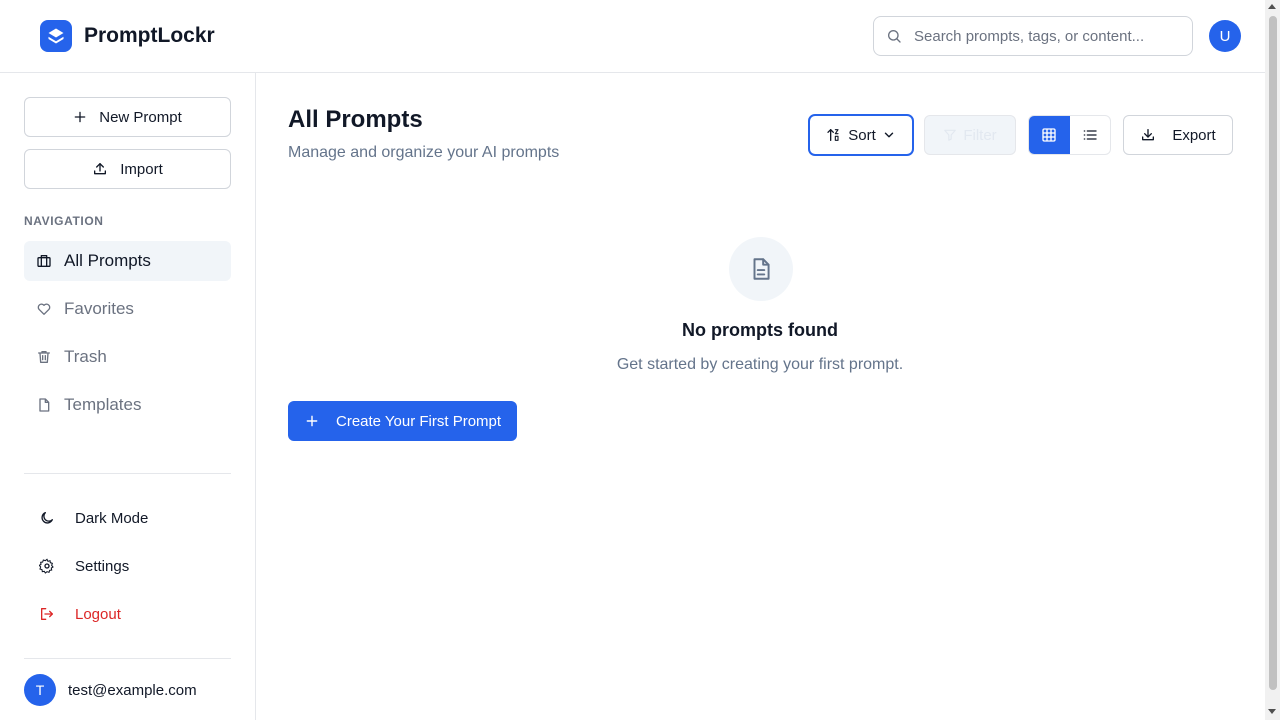  I want to click on view-toggle, so click(1069, 135).